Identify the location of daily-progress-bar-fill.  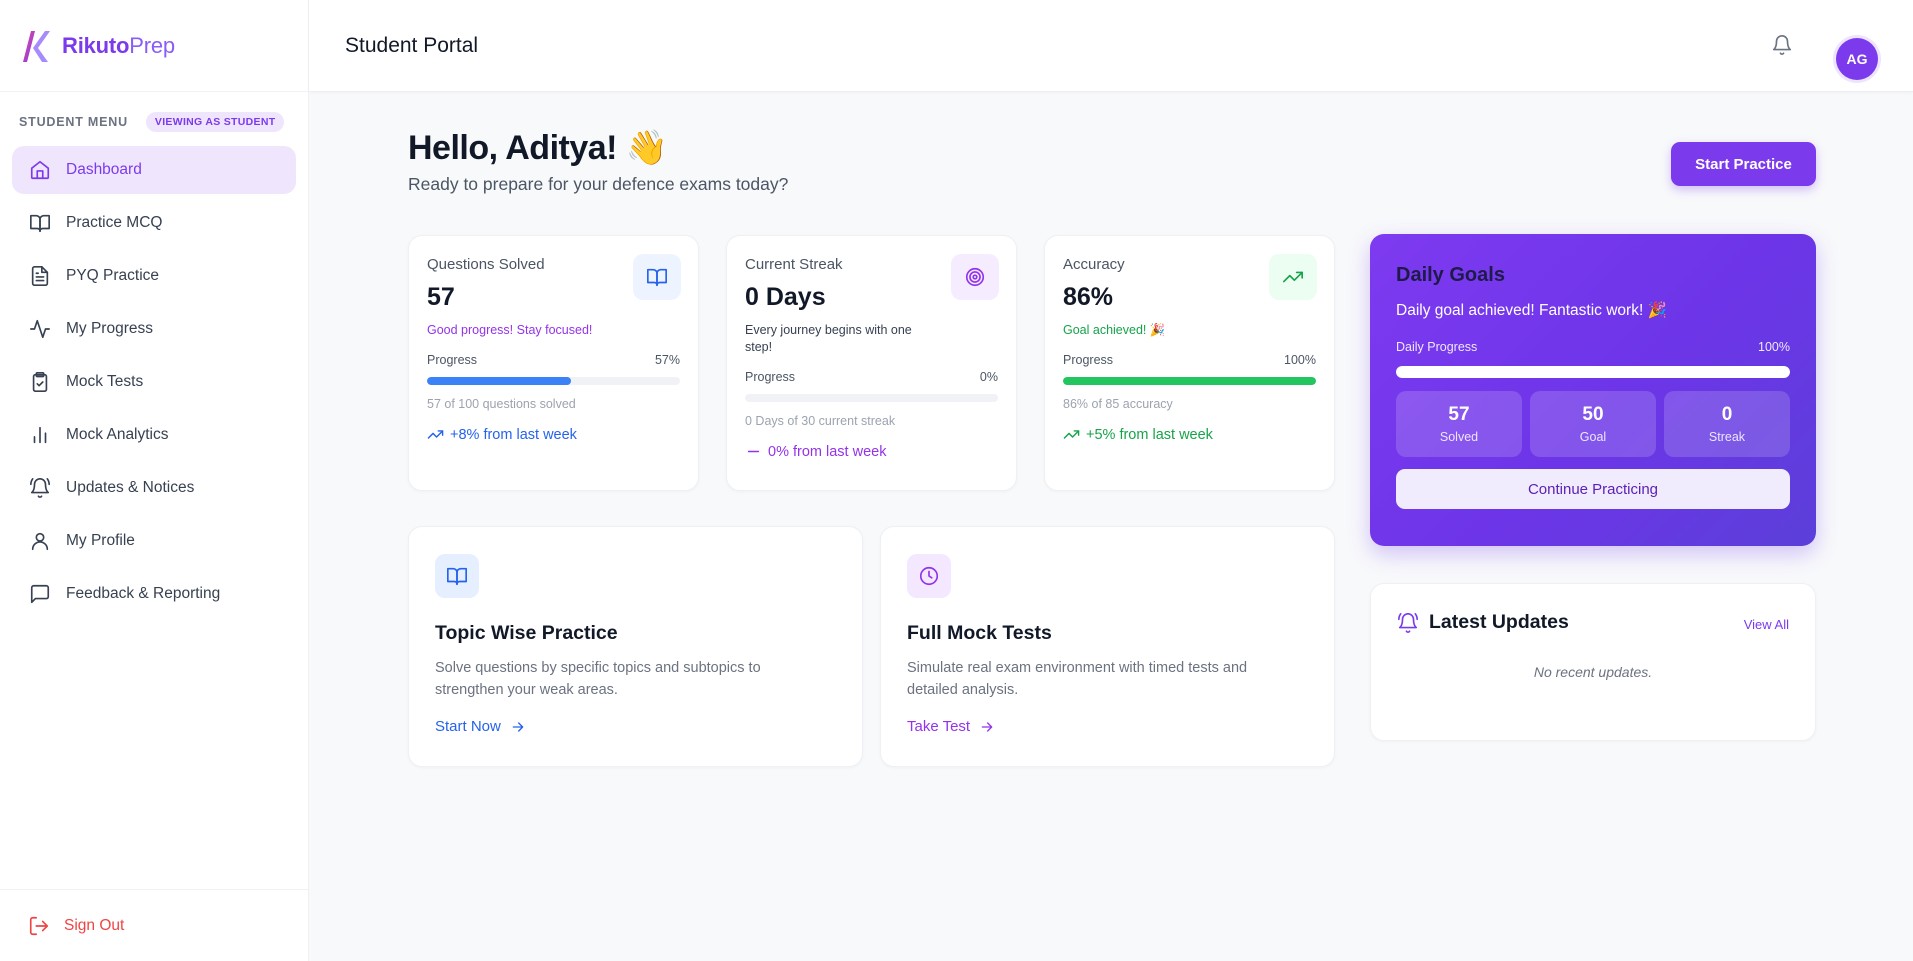
(1593, 372).